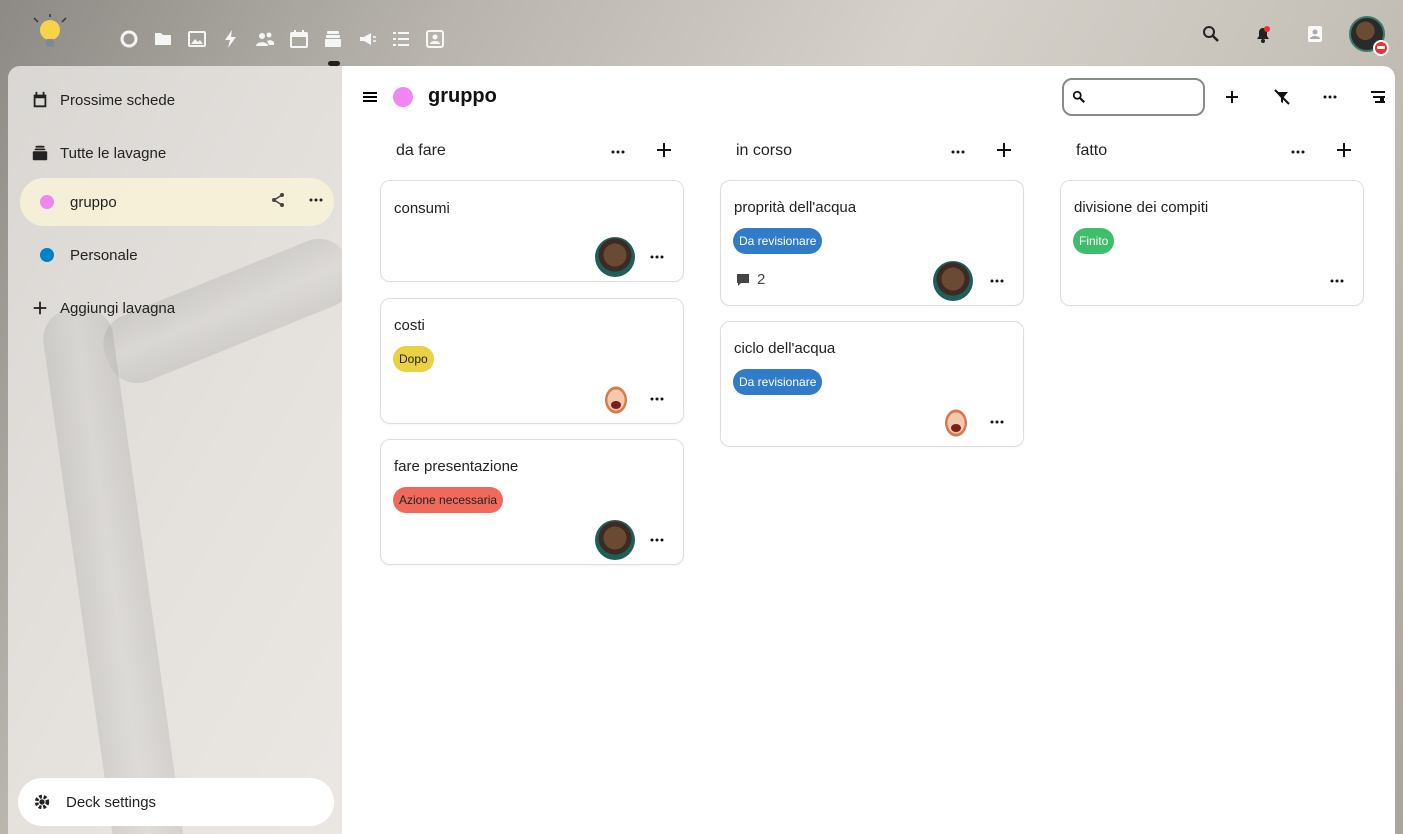 This screenshot has width=1403, height=834. Describe the element at coordinates (456, 466) in the screenshot. I see `card-title: fare presentazione` at that location.